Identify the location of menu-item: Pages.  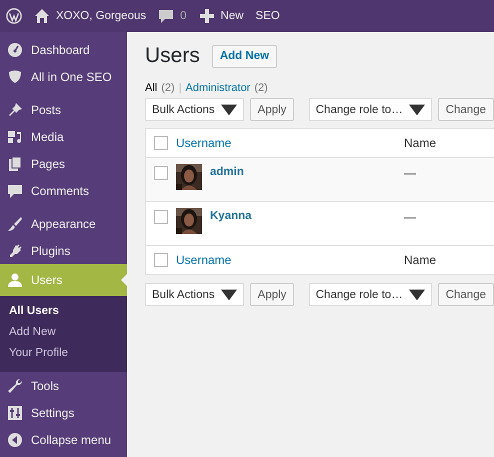
(63, 163).